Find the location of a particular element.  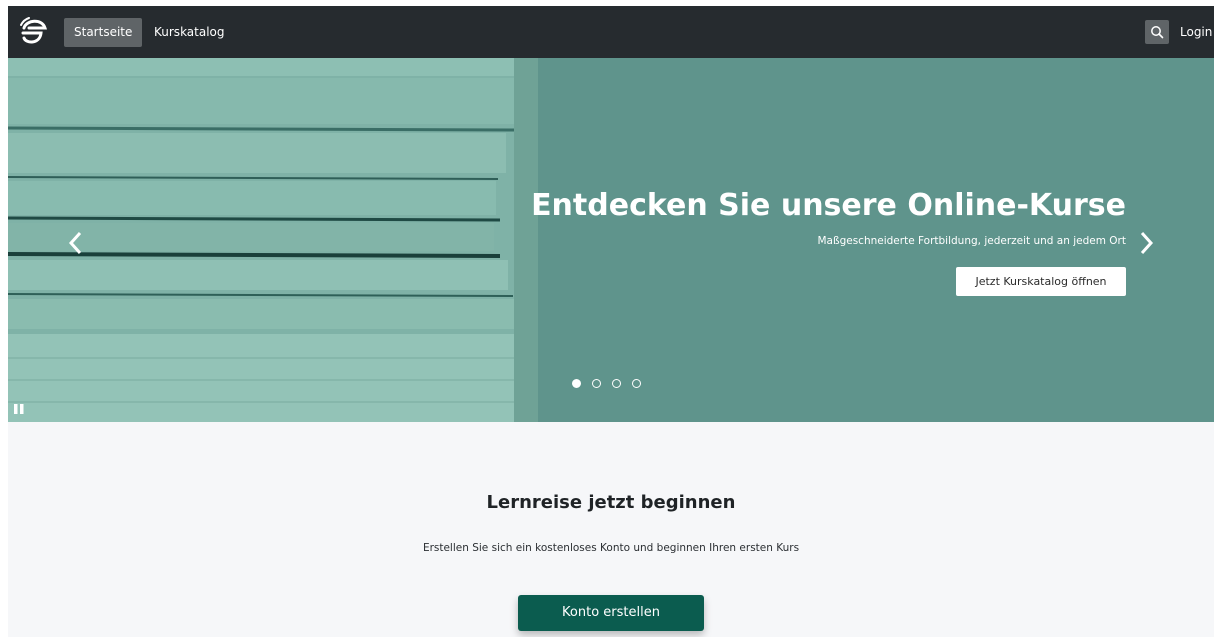

search-icon is located at coordinates (1157, 32).